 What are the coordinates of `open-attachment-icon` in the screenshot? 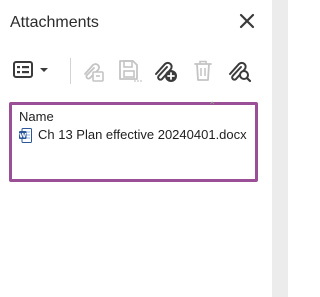 It's located at (94, 72).